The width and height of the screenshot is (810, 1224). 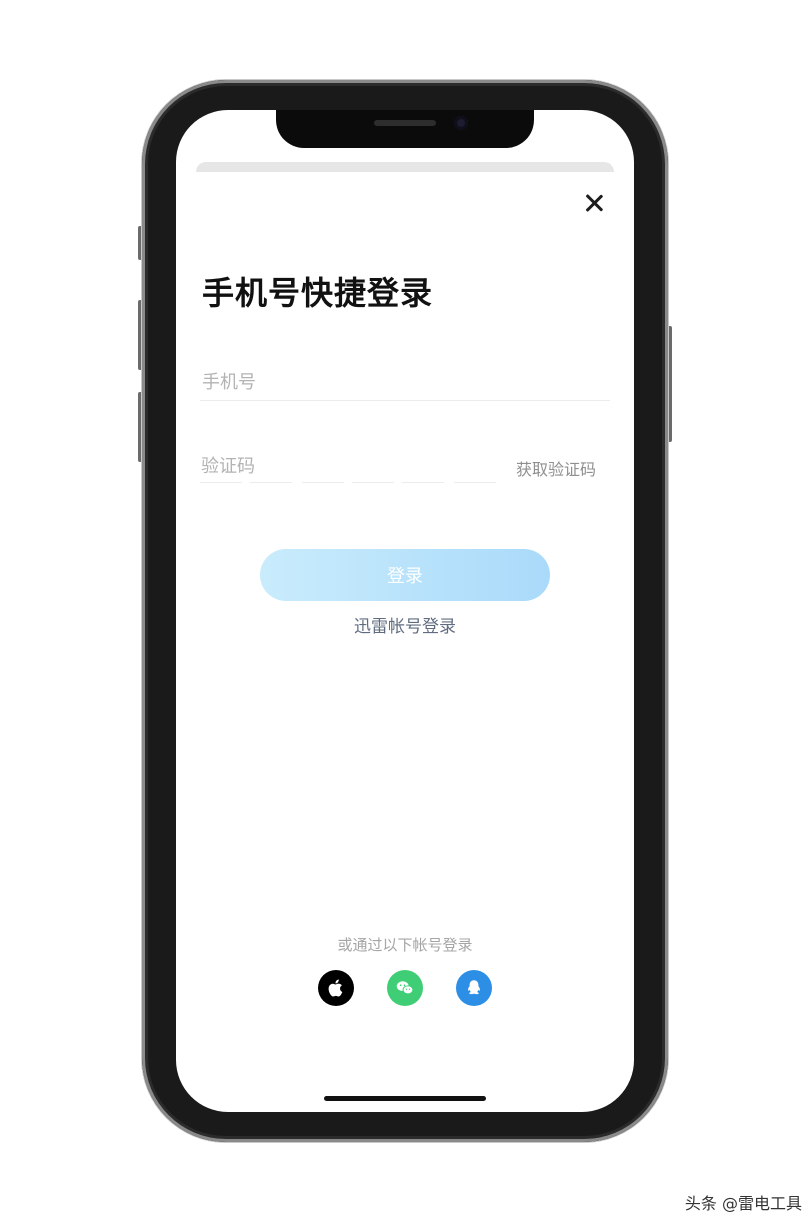 I want to click on other-login-caption: 或通过以下帐号登录, so click(x=405, y=945).